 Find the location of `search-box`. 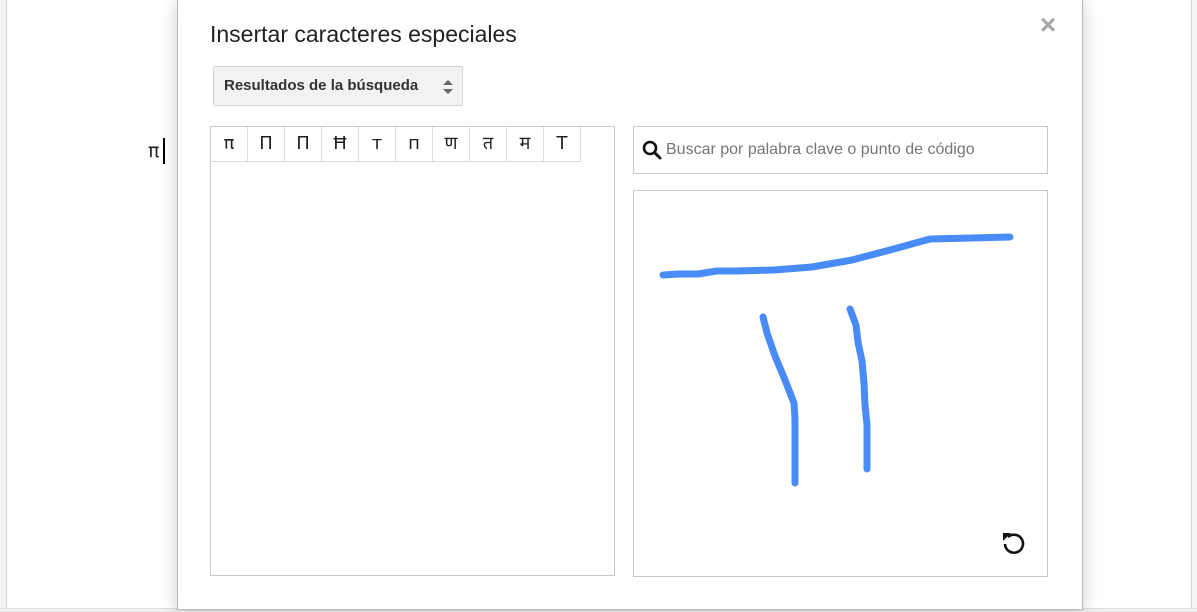

search-box is located at coordinates (840, 150).